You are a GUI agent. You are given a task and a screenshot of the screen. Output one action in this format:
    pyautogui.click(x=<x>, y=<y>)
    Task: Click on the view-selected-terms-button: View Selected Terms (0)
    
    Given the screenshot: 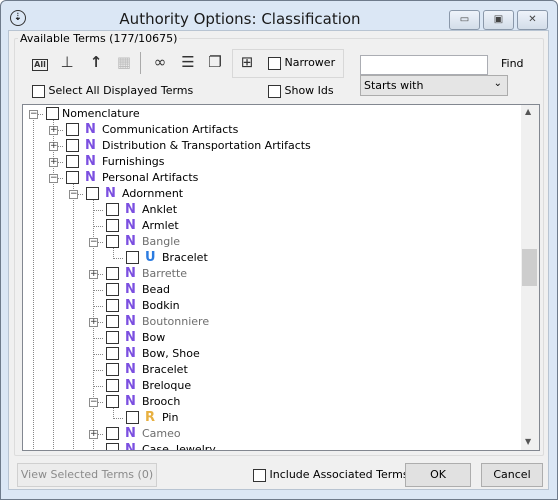 What is the action you would take?
    pyautogui.click(x=87, y=475)
    